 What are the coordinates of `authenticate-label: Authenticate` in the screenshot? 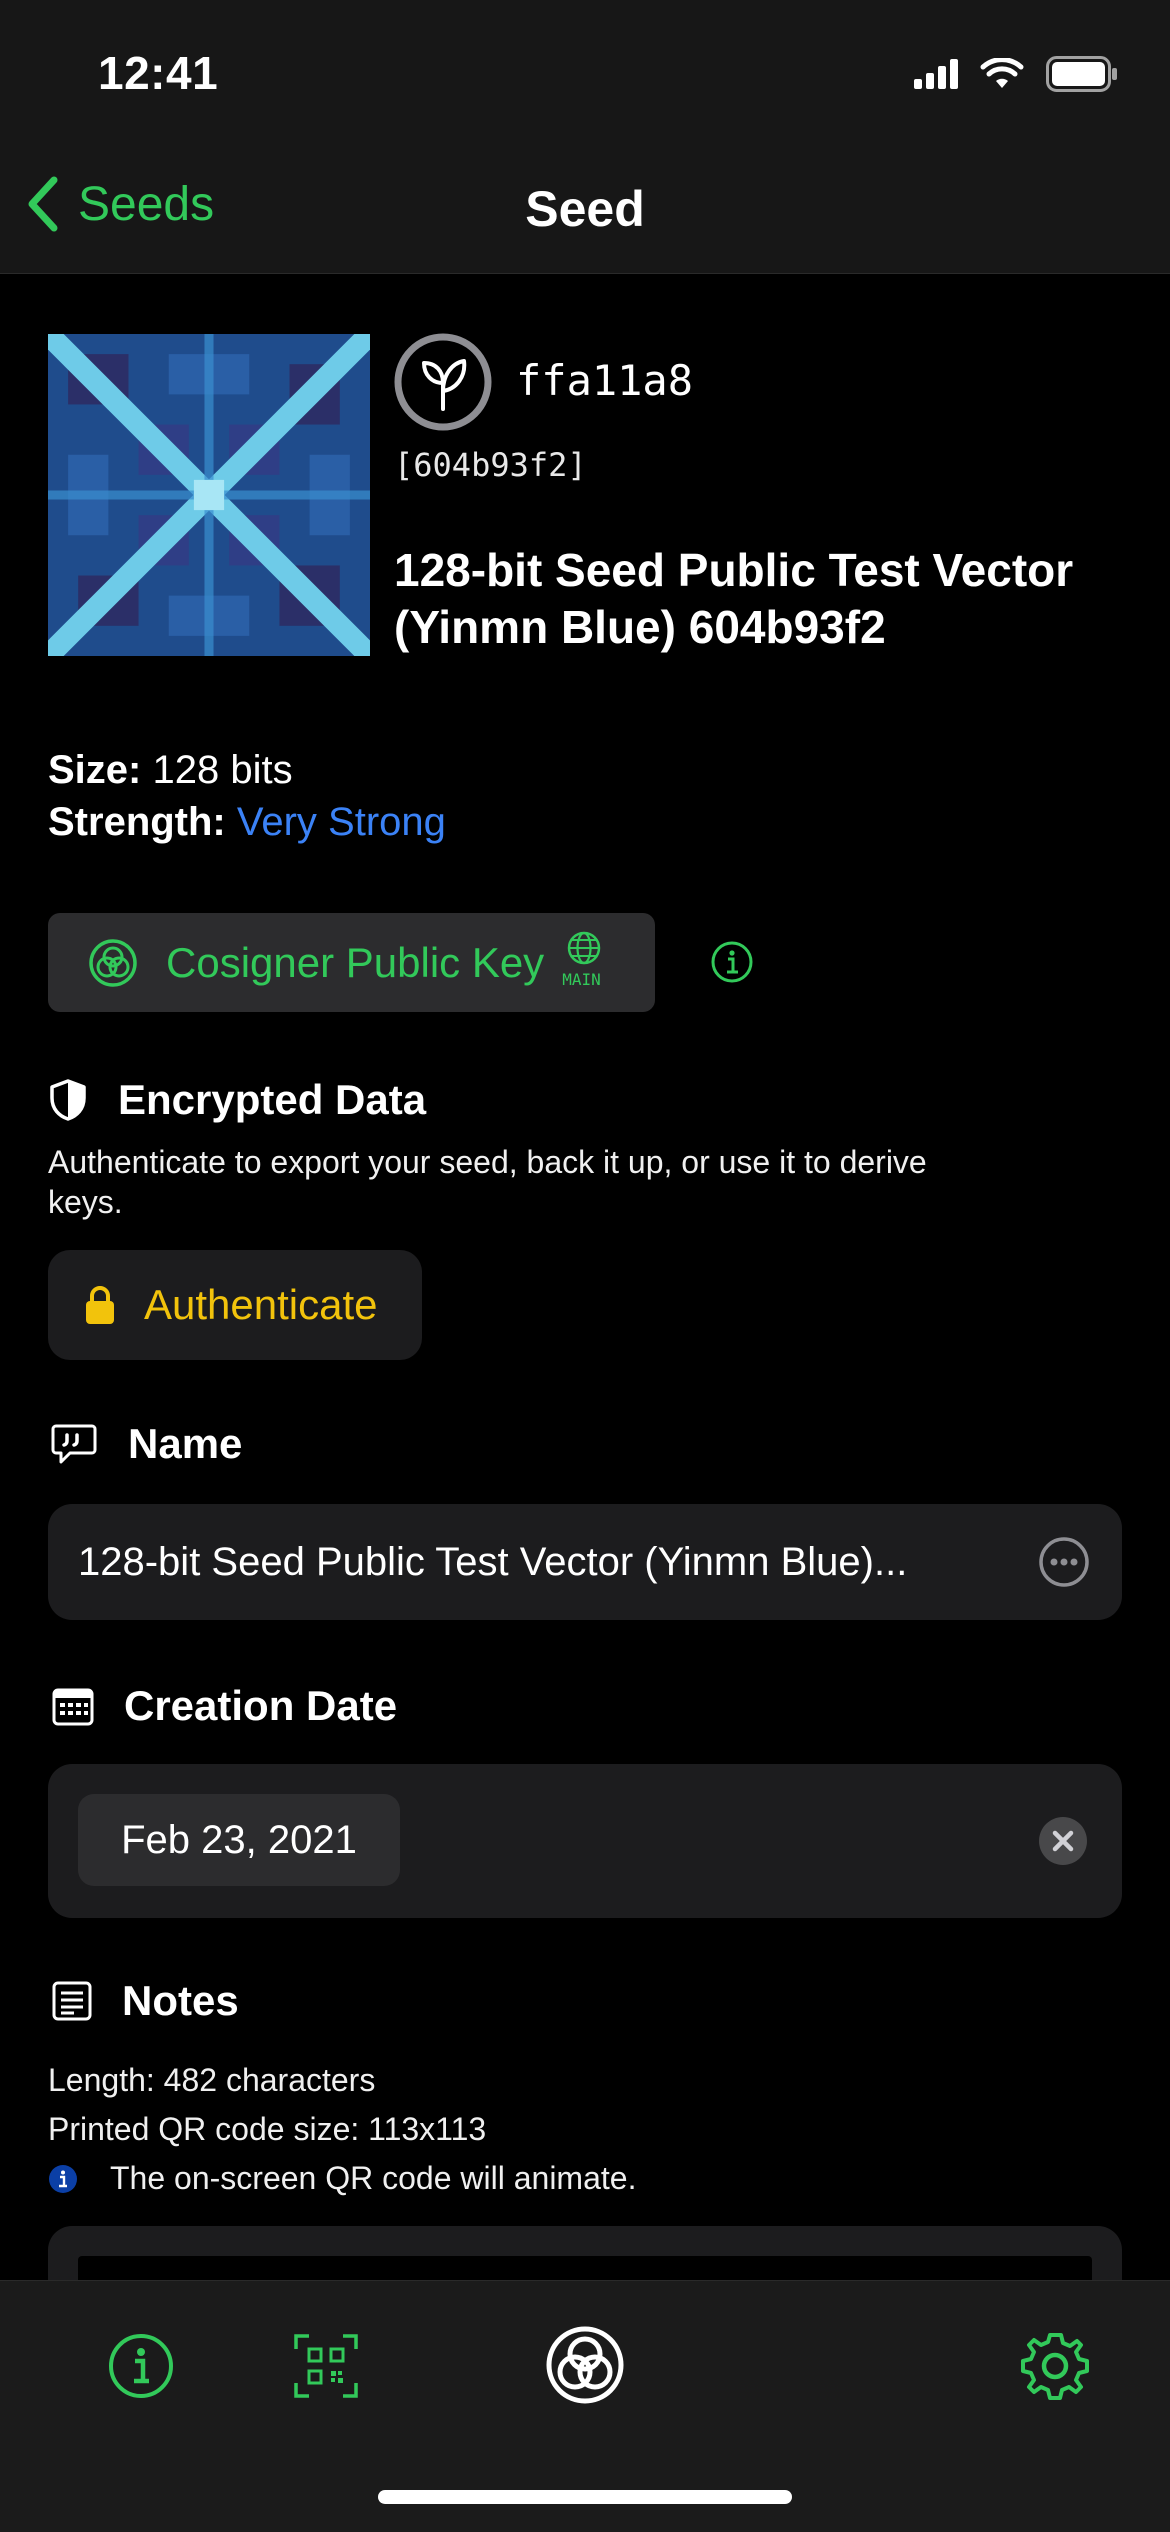 It's located at (261, 1304).